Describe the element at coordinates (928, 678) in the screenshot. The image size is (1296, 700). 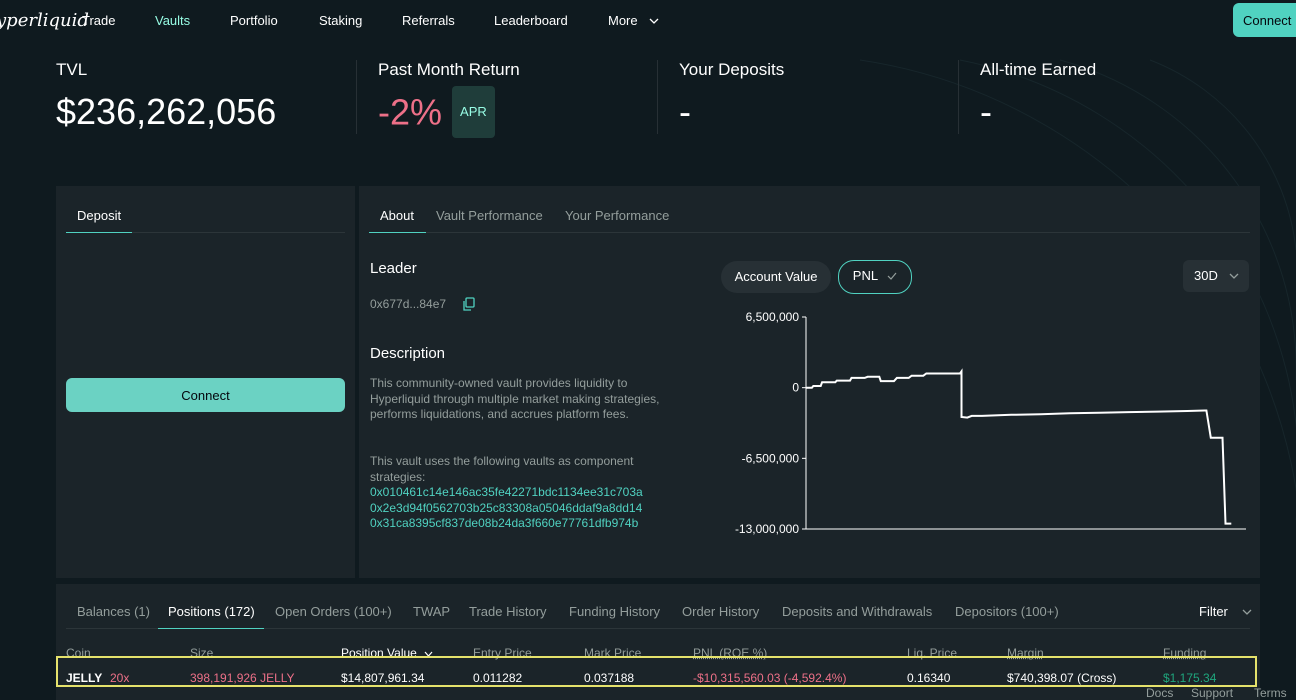
I see `cell-liq-price: 0.16340` at that location.